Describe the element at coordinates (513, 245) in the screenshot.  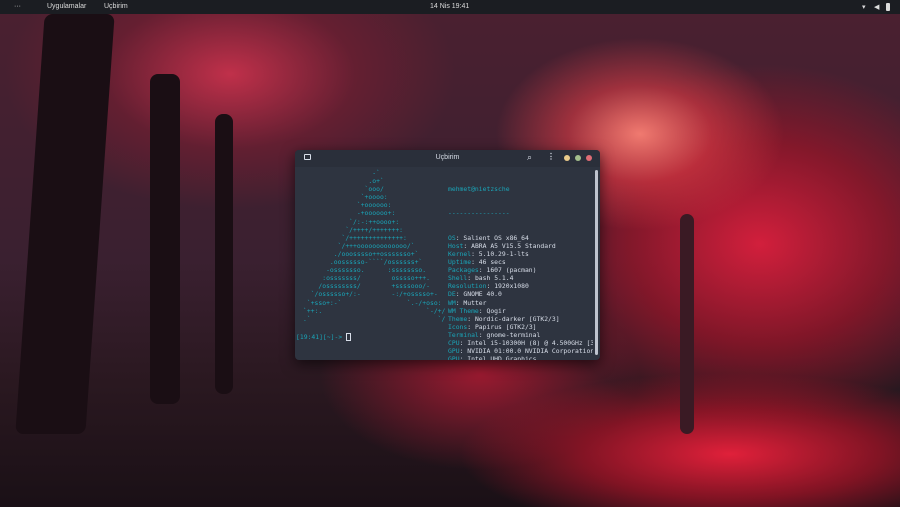
I see `info-value: ABRA A5 V15.5 Standard` at that location.